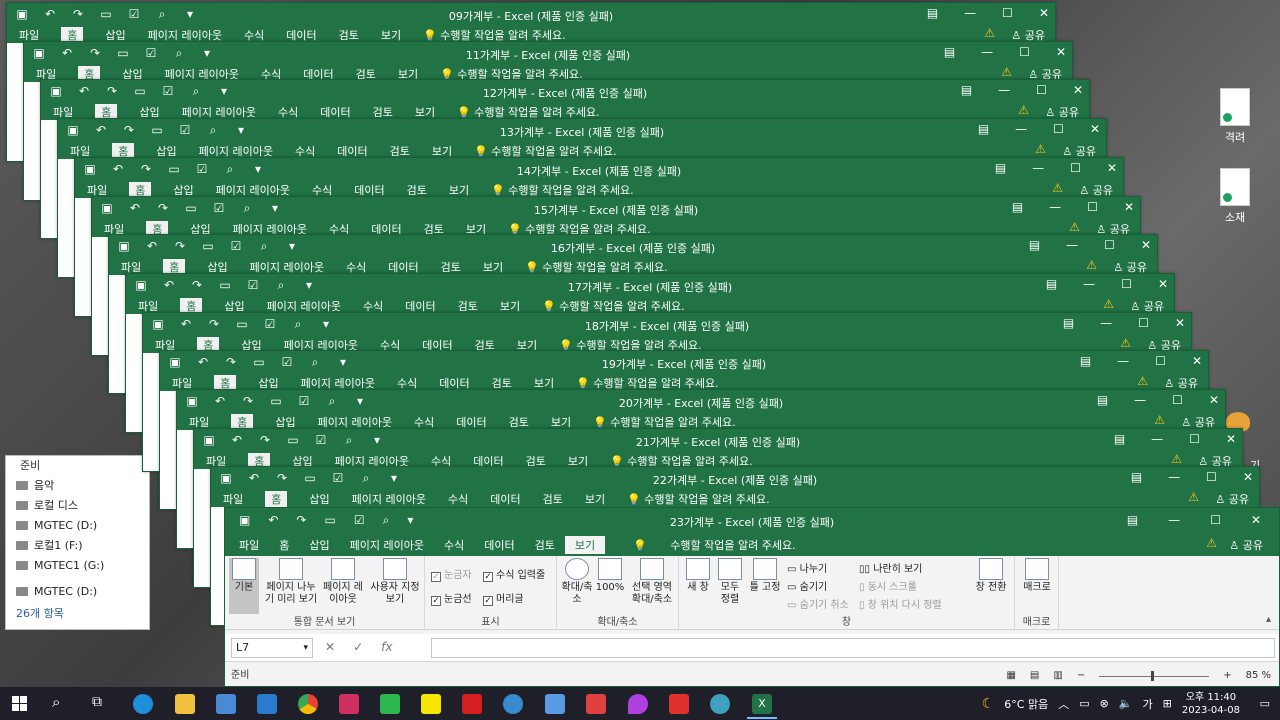 The width and height of the screenshot is (1280, 720). I want to click on mail-icon, so click(267, 704).